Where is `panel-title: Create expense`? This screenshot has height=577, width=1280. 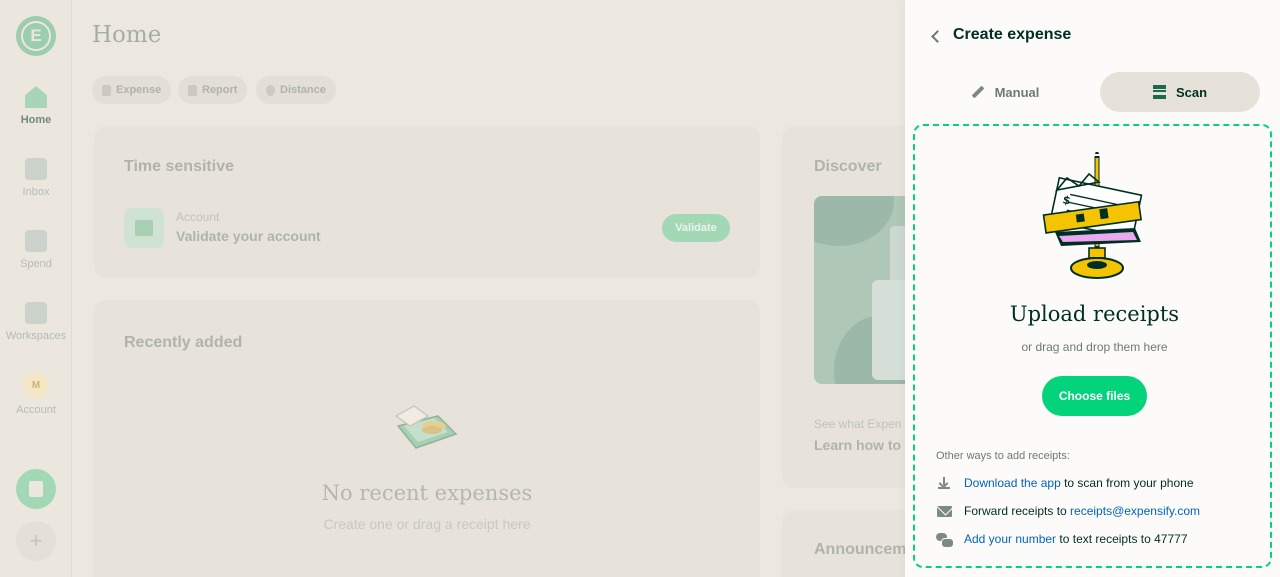
panel-title: Create expense is located at coordinates (1012, 34).